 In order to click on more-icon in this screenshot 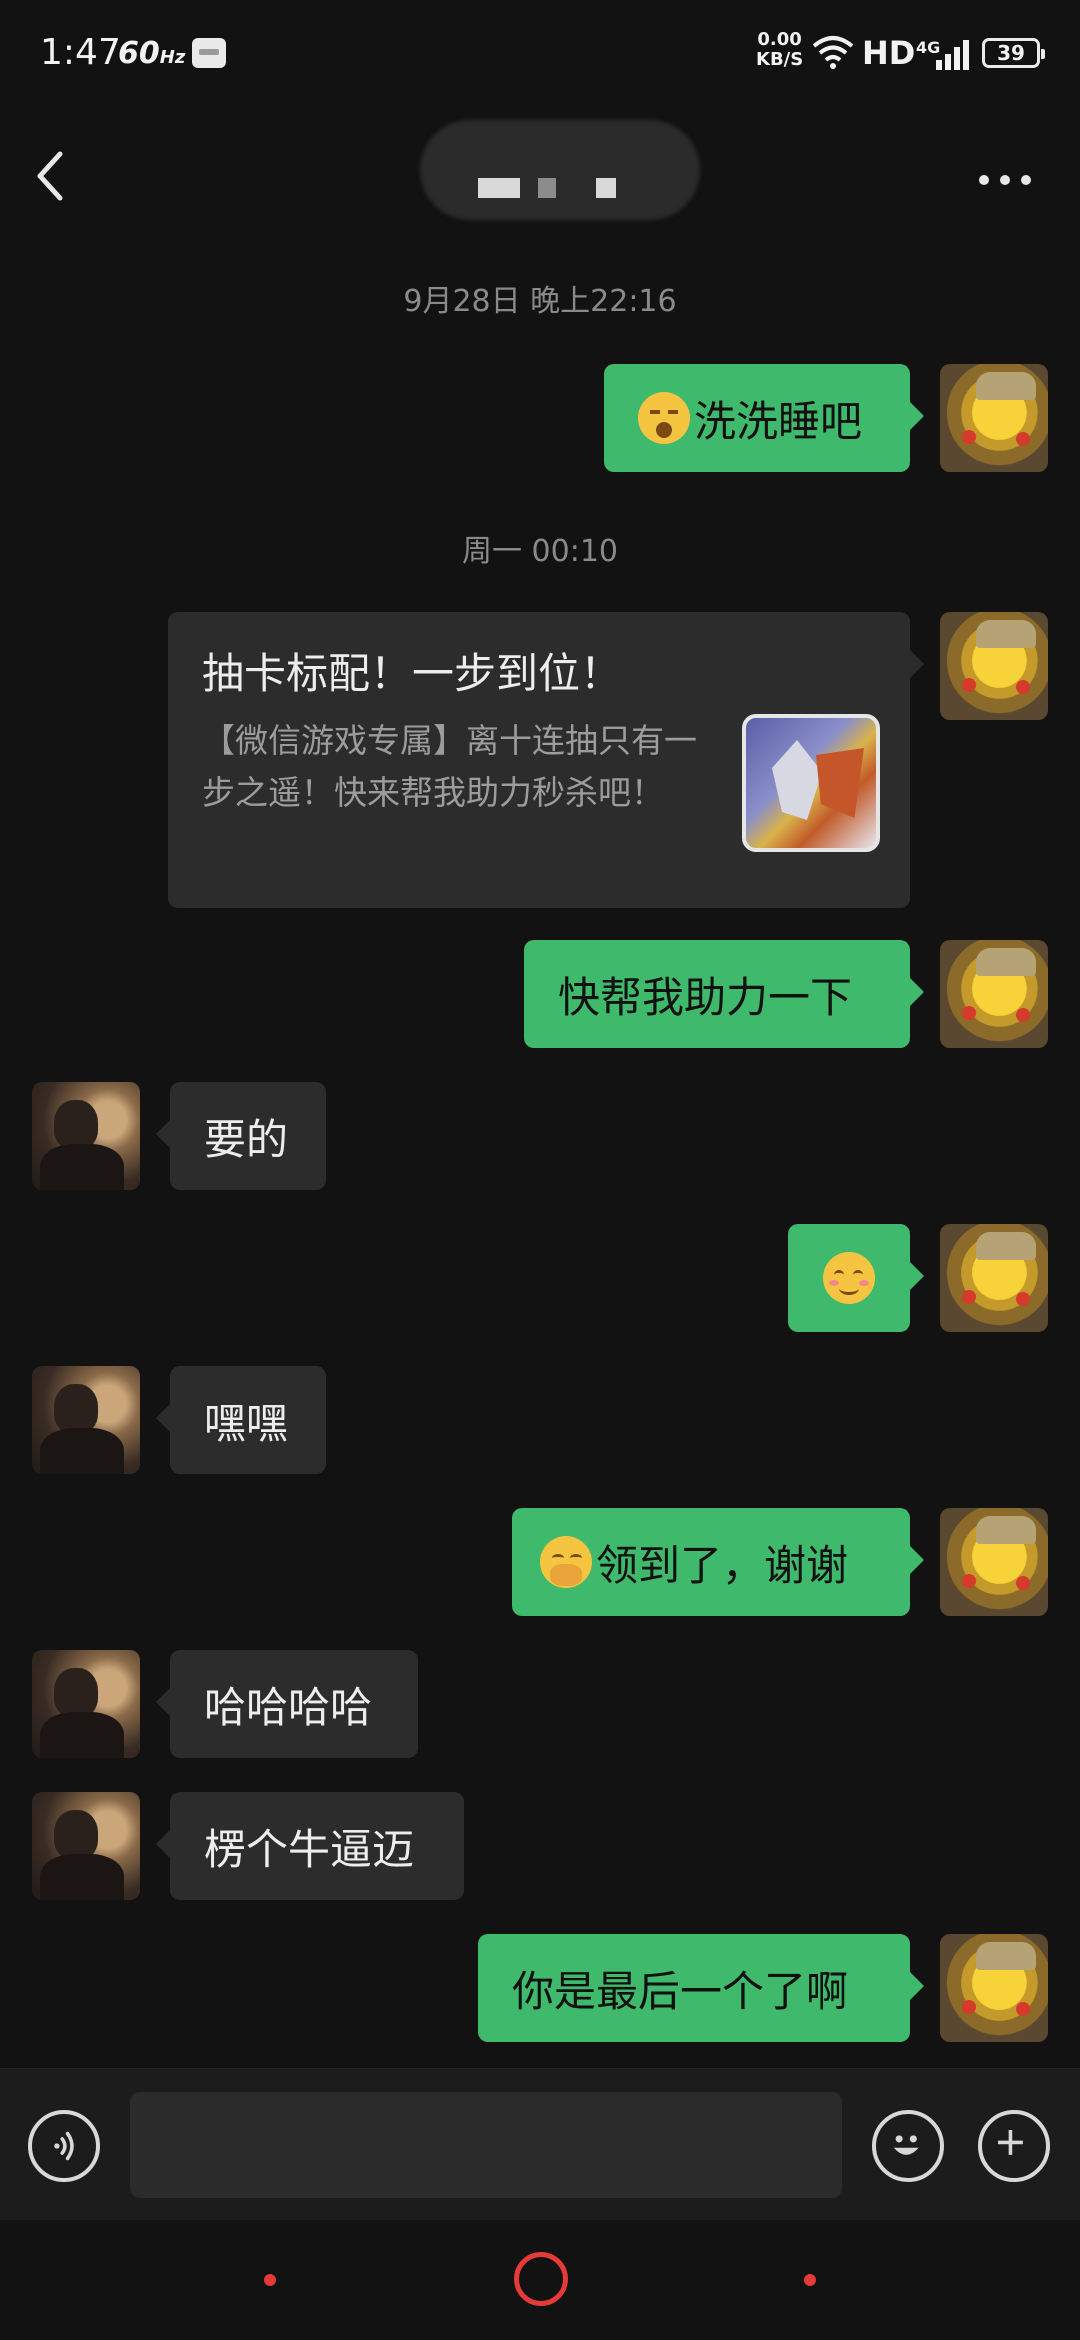, I will do `click(1005, 180)`.